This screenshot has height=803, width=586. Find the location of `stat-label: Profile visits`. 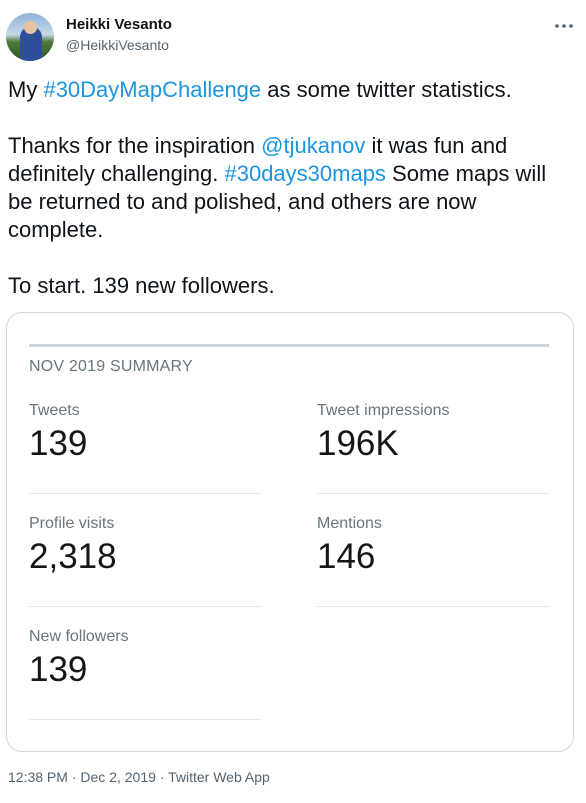

stat-label: Profile visits is located at coordinates (72, 523).